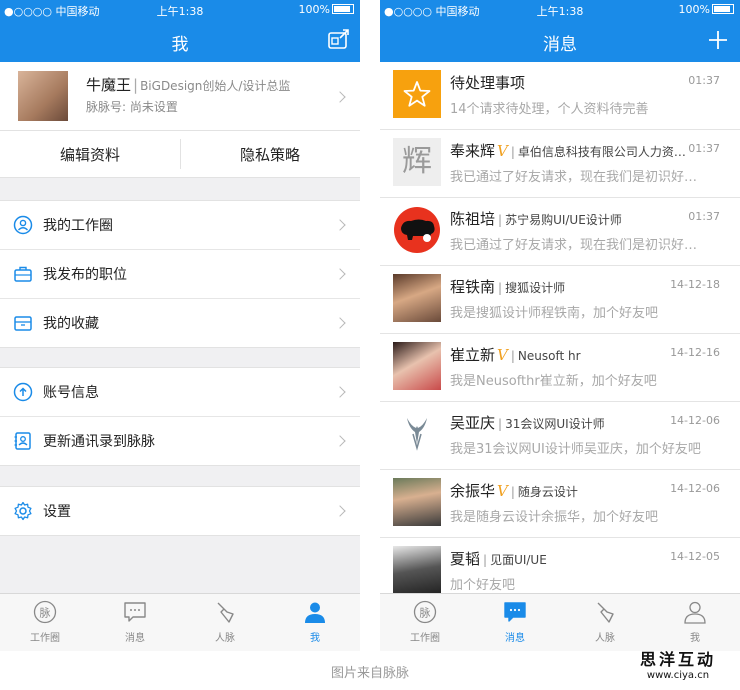 Image resolution: width=740 pixels, height=690 pixels. I want to click on message-company: 搜狐设计师, so click(535, 288).